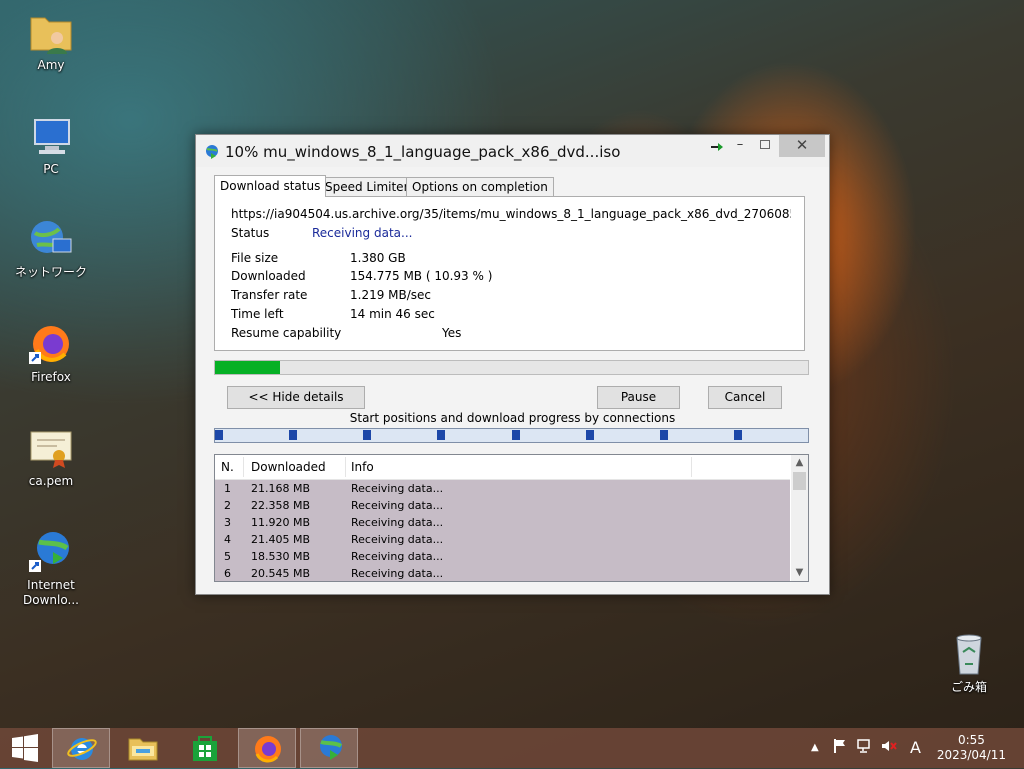  I want to click on internet-explorer-icon, so click(82, 749).